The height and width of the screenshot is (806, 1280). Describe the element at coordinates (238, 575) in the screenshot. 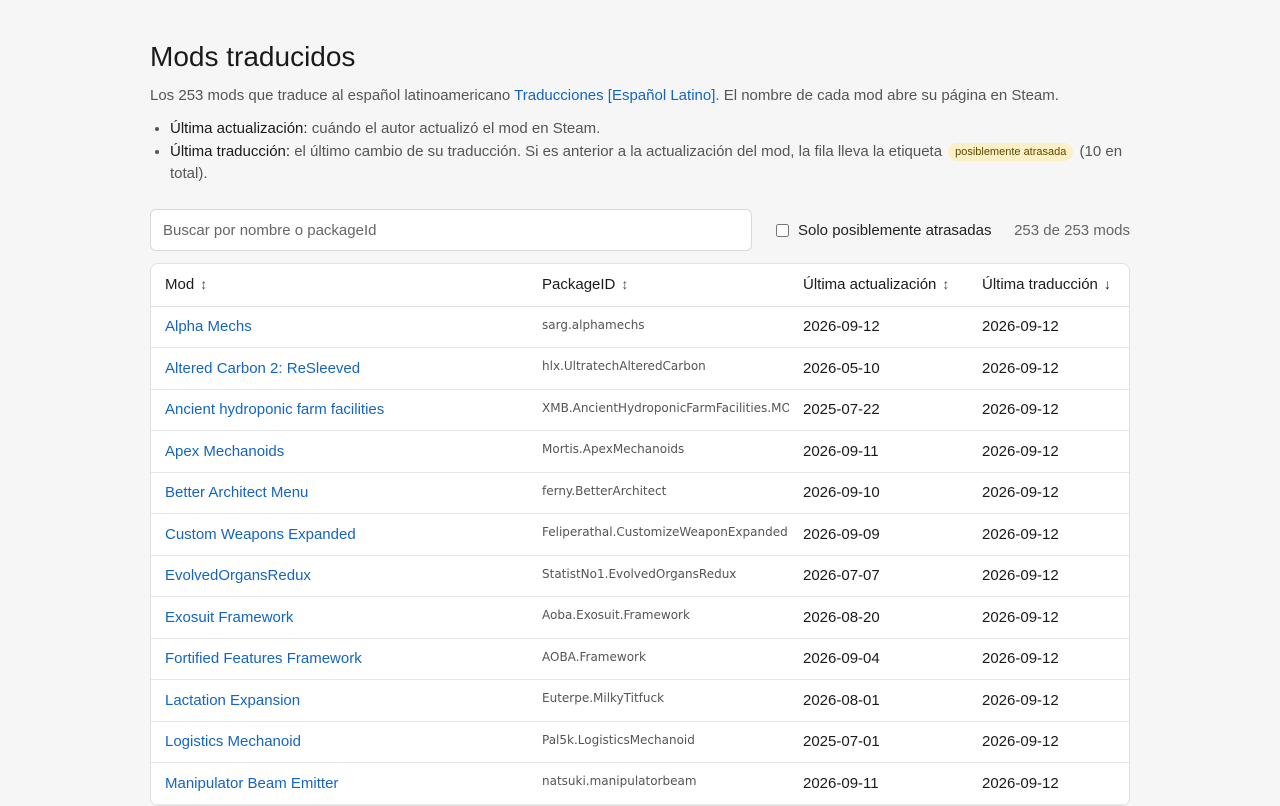

I see `mod-link: EvolvedOrgansRedux` at that location.